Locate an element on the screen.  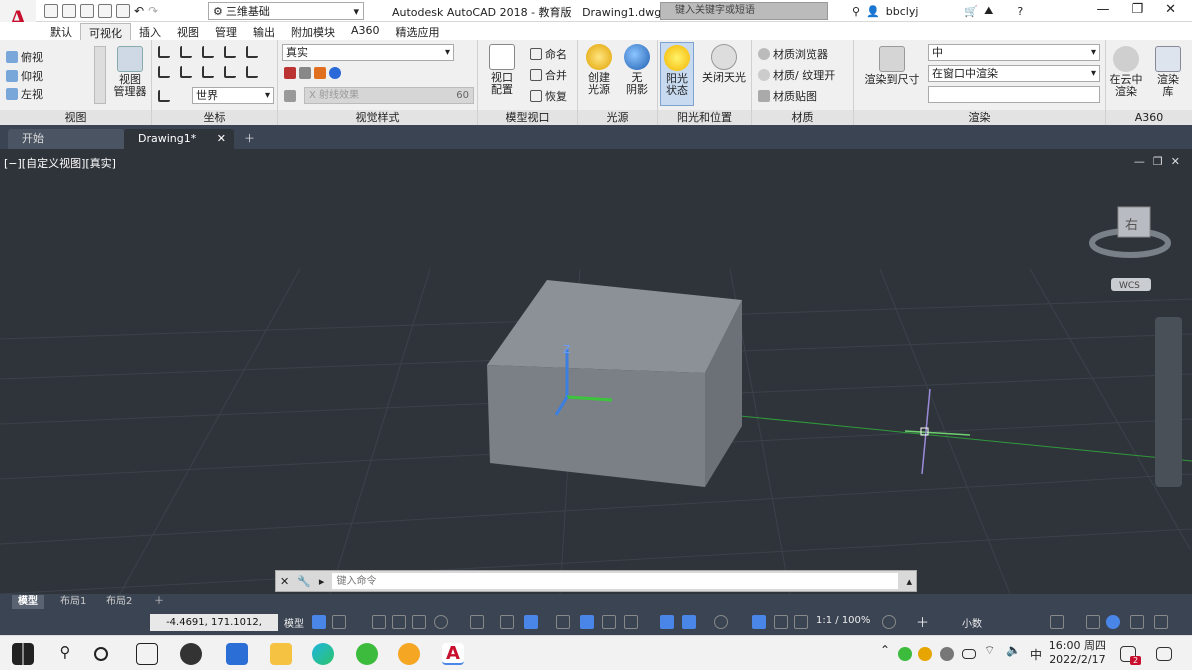
close-icon: ✕ is located at coordinates (1170, 9).